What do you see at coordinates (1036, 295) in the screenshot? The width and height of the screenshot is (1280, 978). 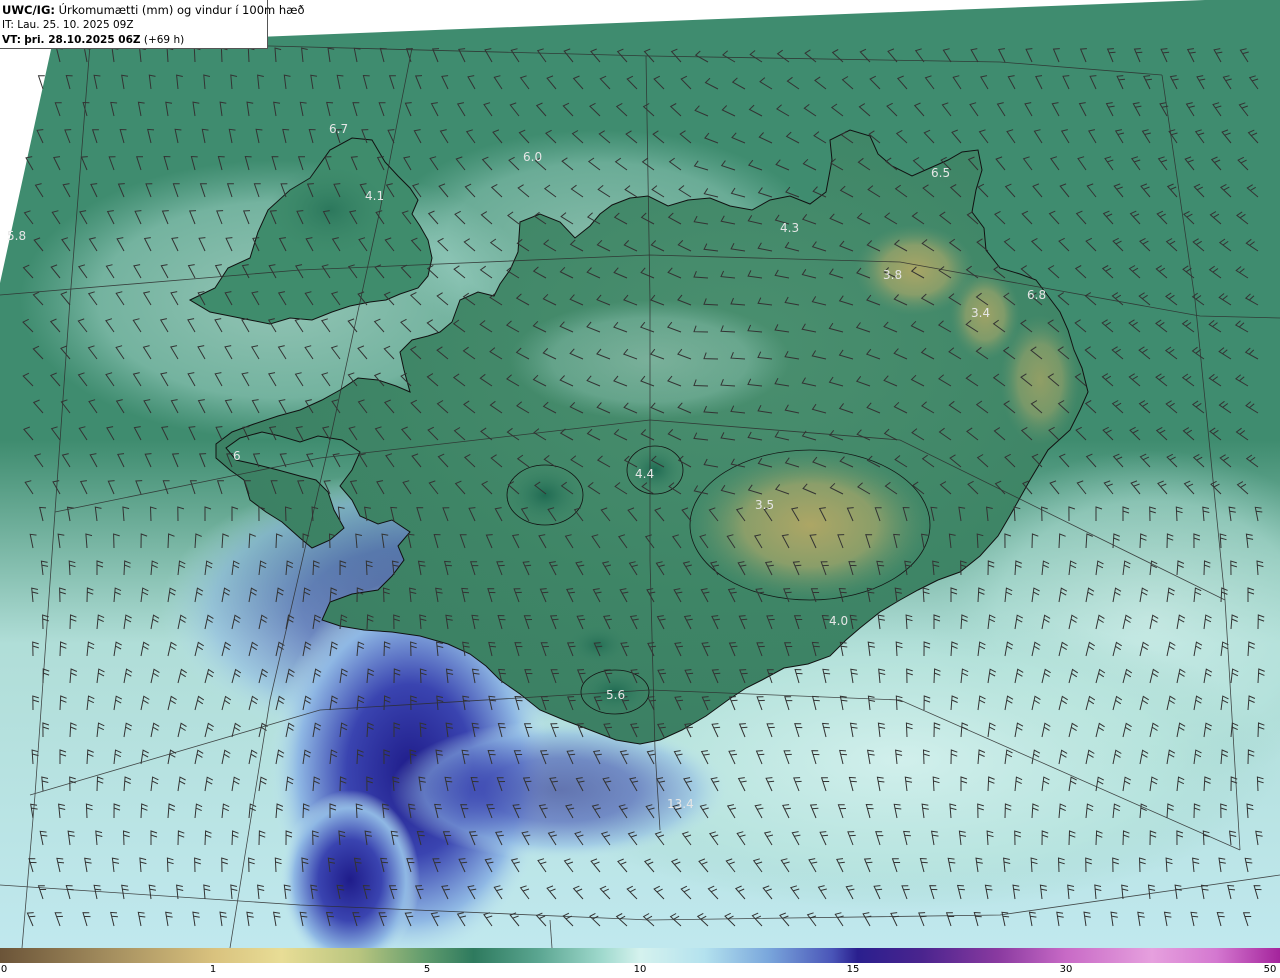 I see `field-label: 6.8` at bounding box center [1036, 295].